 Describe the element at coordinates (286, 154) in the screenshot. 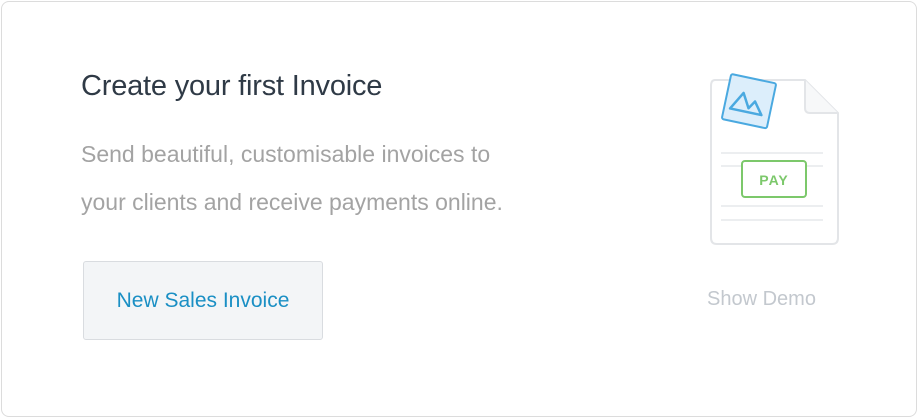

I see `description-line-1: Send beautiful, customisable invoices to` at that location.